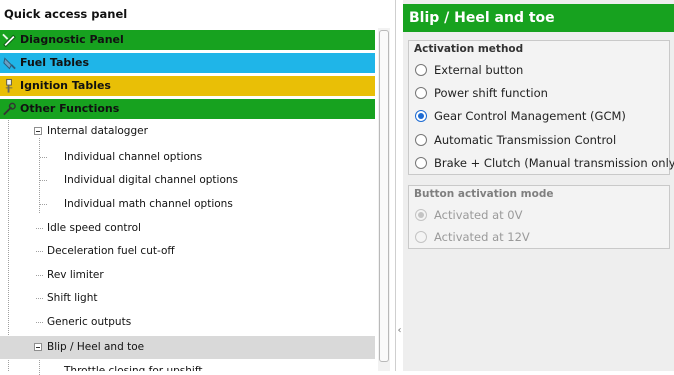 The height and width of the screenshot is (375, 674). Describe the element at coordinates (187, 251) in the screenshot. I see `tree-item-deceleration-fuel-cut-off: Deceleration fuel cut-off` at that location.